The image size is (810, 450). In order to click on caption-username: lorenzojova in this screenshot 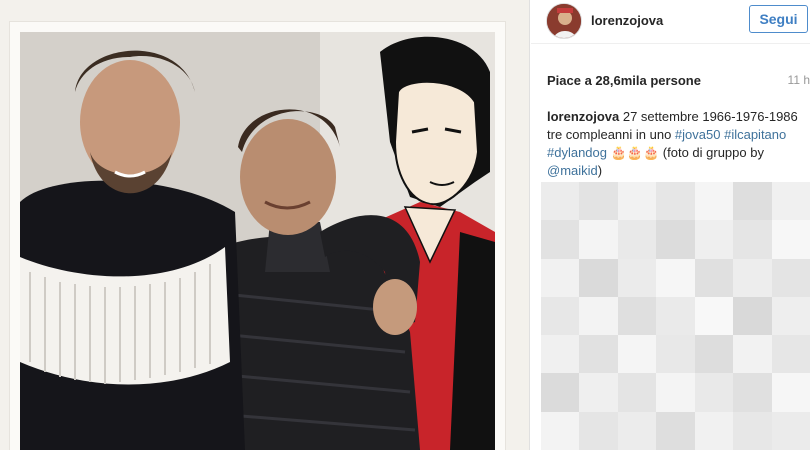, I will do `click(583, 116)`.